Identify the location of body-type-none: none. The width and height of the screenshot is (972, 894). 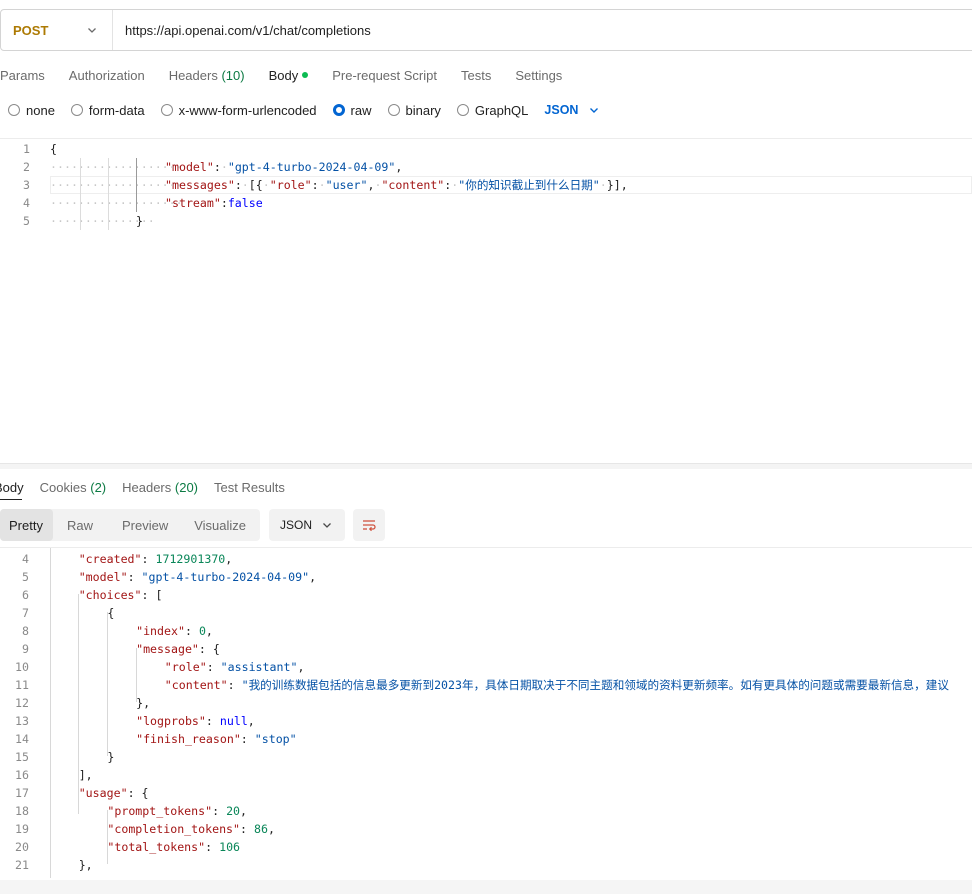
(31, 110).